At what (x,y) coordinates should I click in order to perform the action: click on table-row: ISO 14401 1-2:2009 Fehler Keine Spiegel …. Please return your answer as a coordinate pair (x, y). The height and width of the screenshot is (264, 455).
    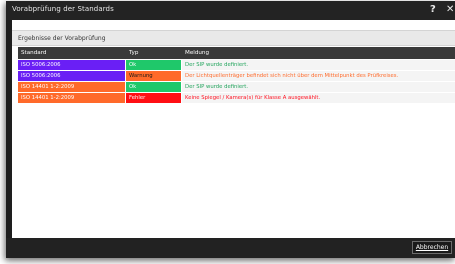
    Looking at the image, I should click on (236, 98).